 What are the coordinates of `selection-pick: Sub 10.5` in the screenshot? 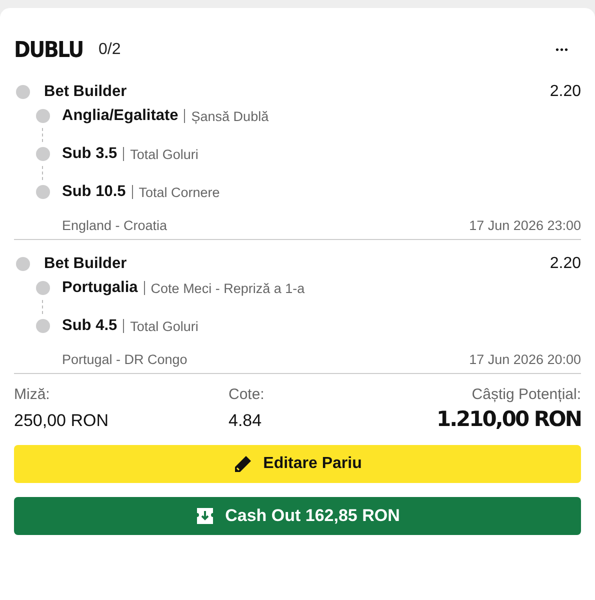 It's located at (94, 192).